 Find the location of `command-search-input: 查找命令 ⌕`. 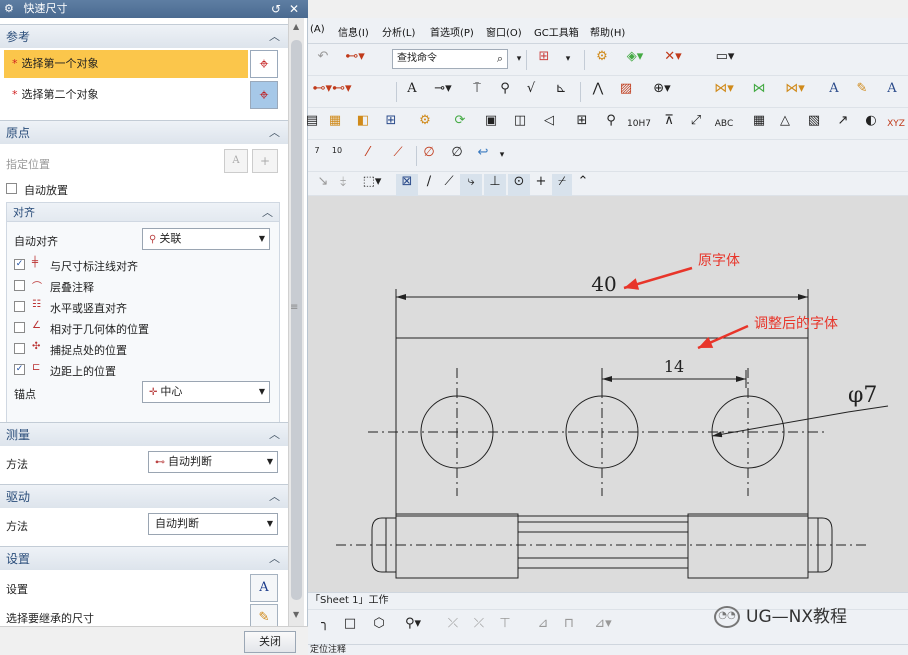

command-search-input: 查找命令 ⌕ is located at coordinates (450, 59).